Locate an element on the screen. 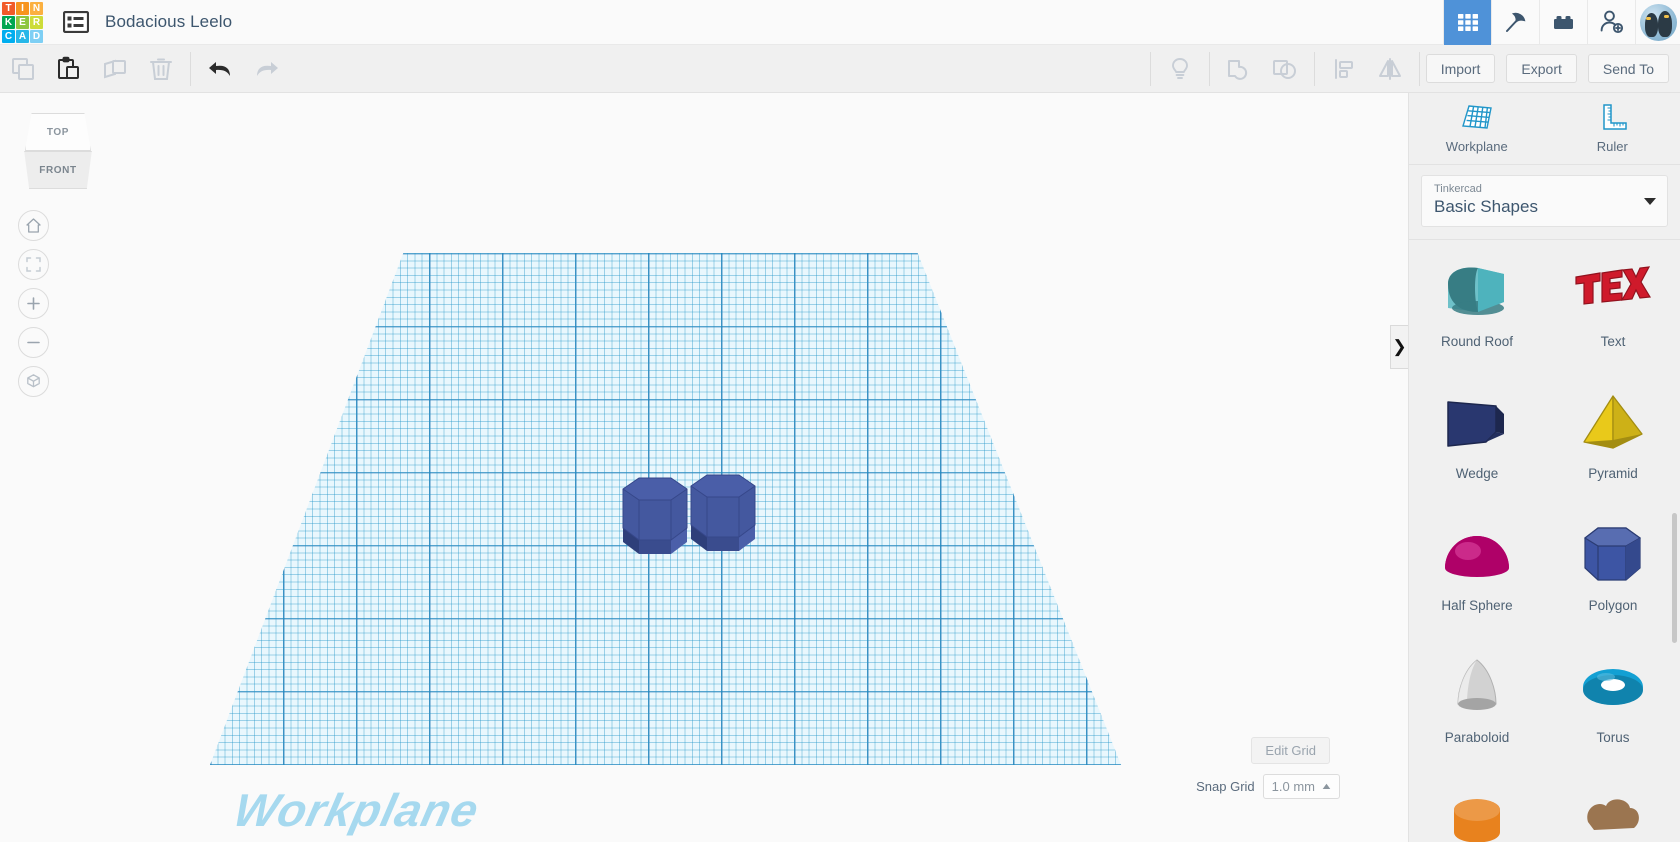 Image resolution: width=1680 pixels, height=842 pixels. shape-item-label: Paraboloid is located at coordinates (1477, 737).